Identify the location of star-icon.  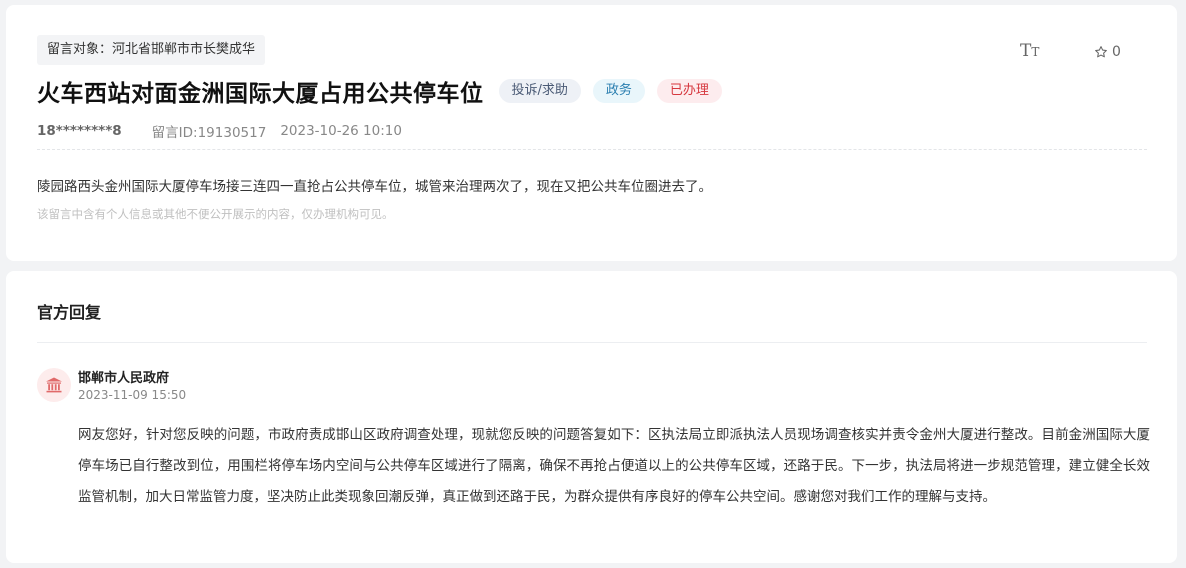
(1101, 52).